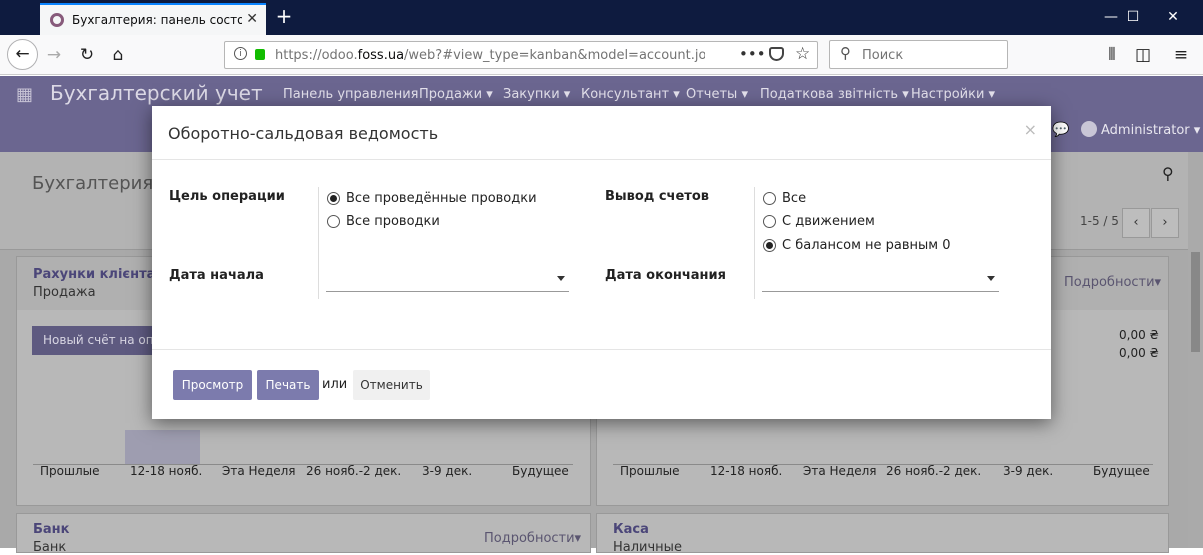 The width and height of the screenshot is (1203, 555). What do you see at coordinates (391, 385) in the screenshot?
I see `cancel-button: Отменить` at bounding box center [391, 385].